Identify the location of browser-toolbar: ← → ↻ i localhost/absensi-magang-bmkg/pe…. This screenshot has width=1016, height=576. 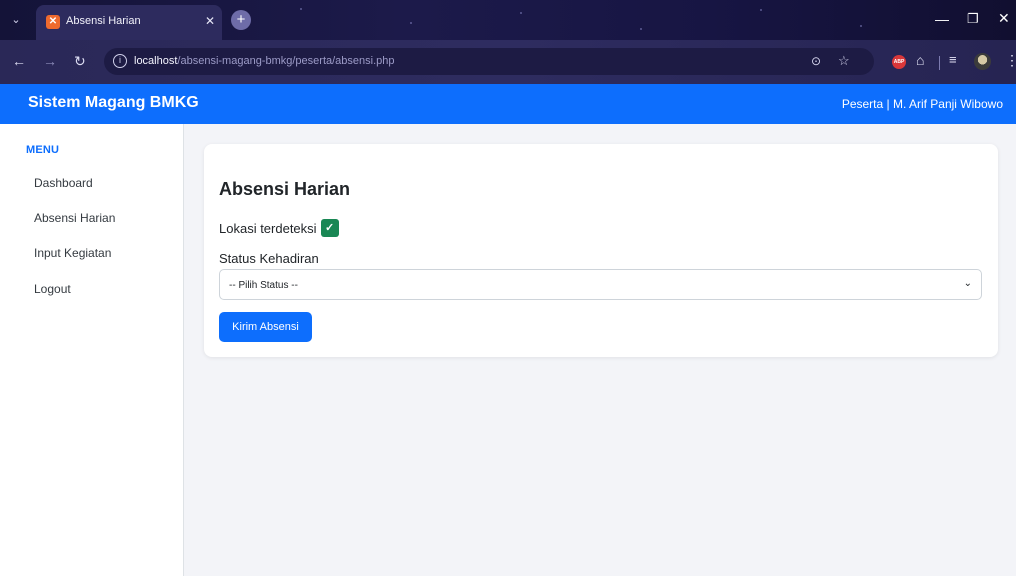
(508, 62).